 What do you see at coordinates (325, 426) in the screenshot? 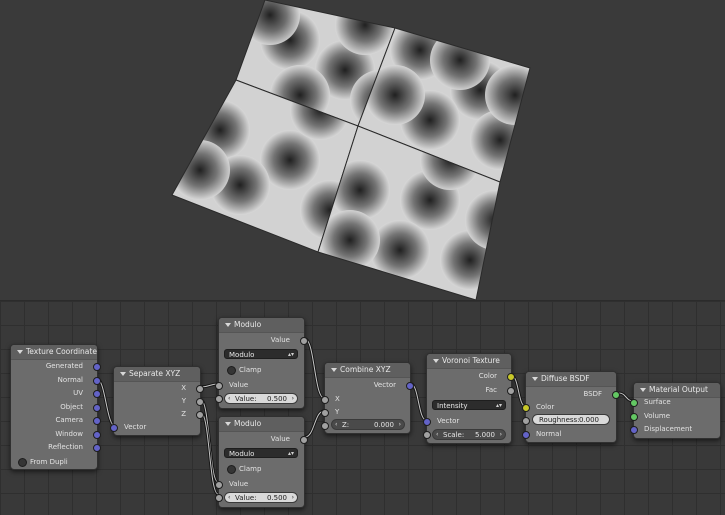
I see `socket-z-in` at bounding box center [325, 426].